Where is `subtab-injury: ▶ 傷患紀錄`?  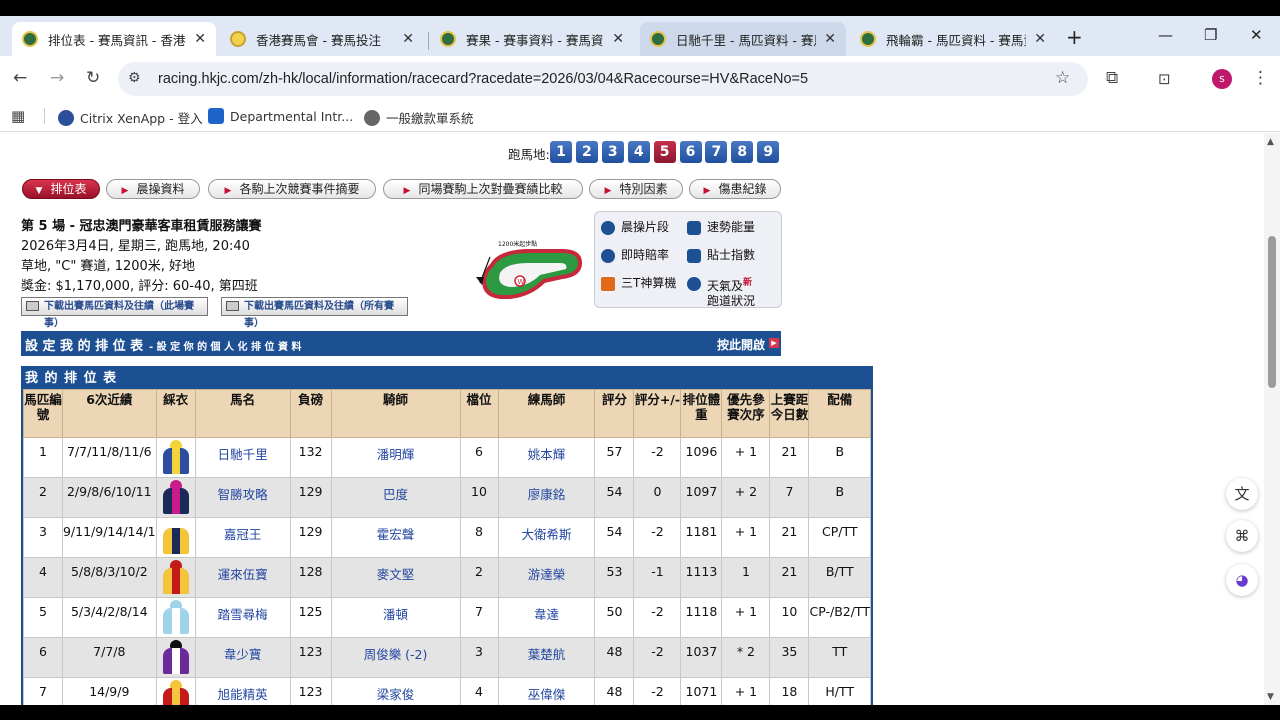 subtab-injury: ▶ 傷患紀錄 is located at coordinates (735, 189).